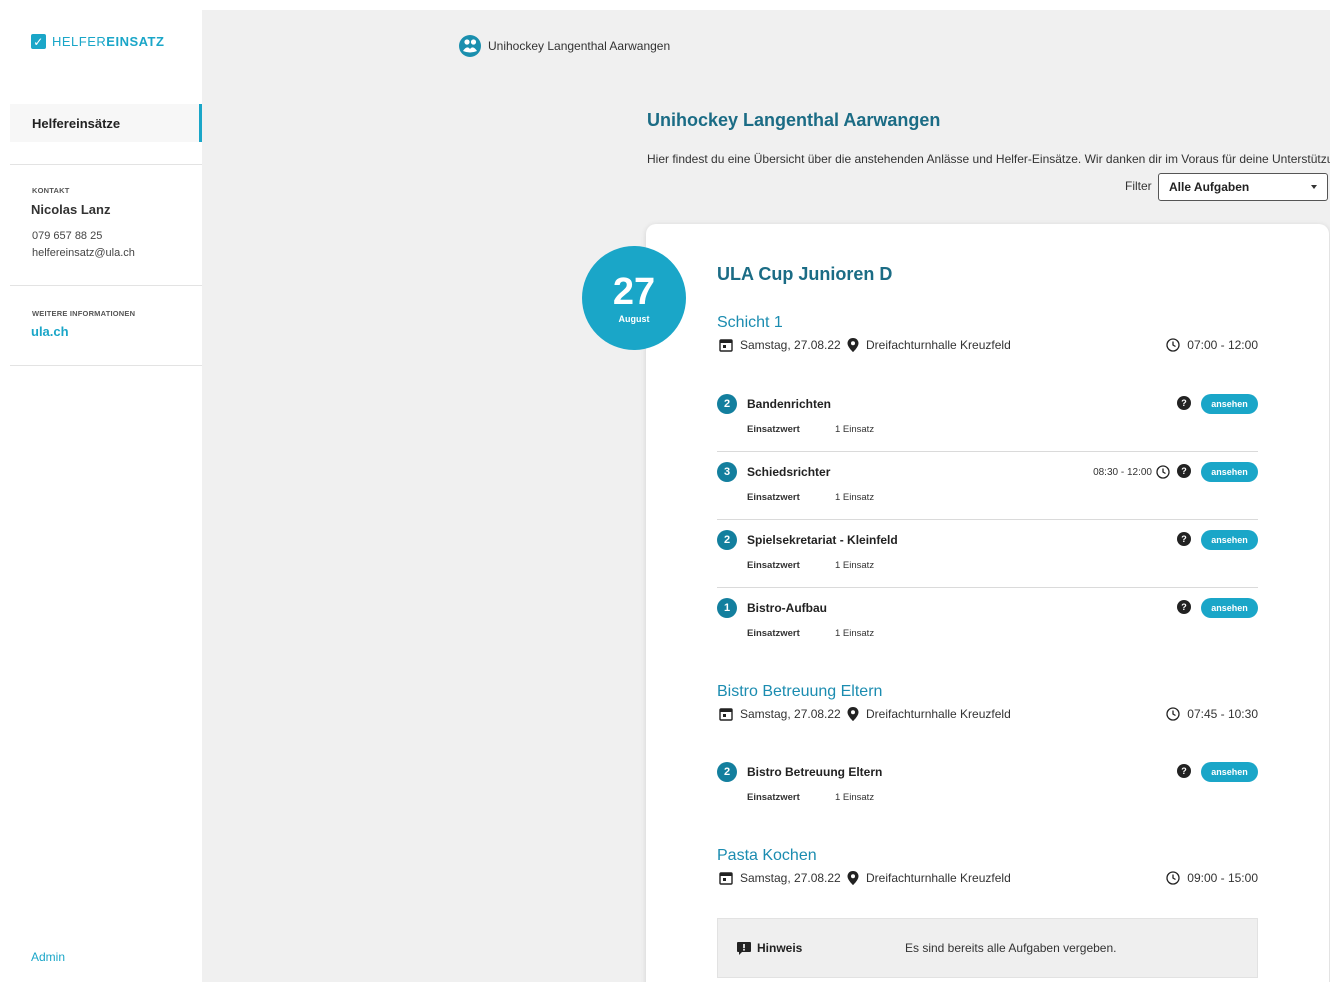 The width and height of the screenshot is (1330, 982). I want to click on task-name: Bandenrichten, so click(789, 404).